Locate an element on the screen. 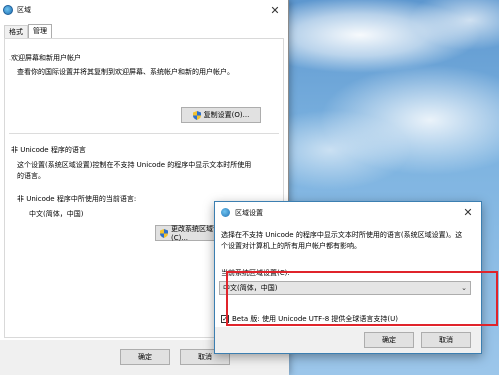  tab-bar: 格式 管理 is located at coordinates (28, 31).